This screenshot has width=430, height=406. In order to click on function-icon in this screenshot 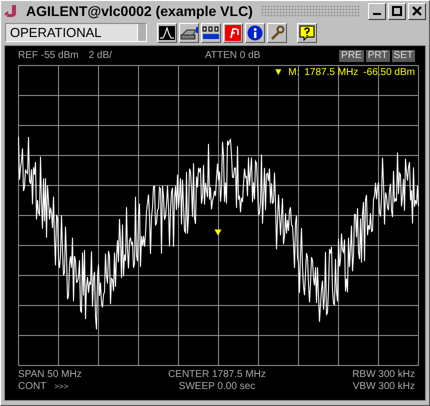, I will do `click(233, 32)`.